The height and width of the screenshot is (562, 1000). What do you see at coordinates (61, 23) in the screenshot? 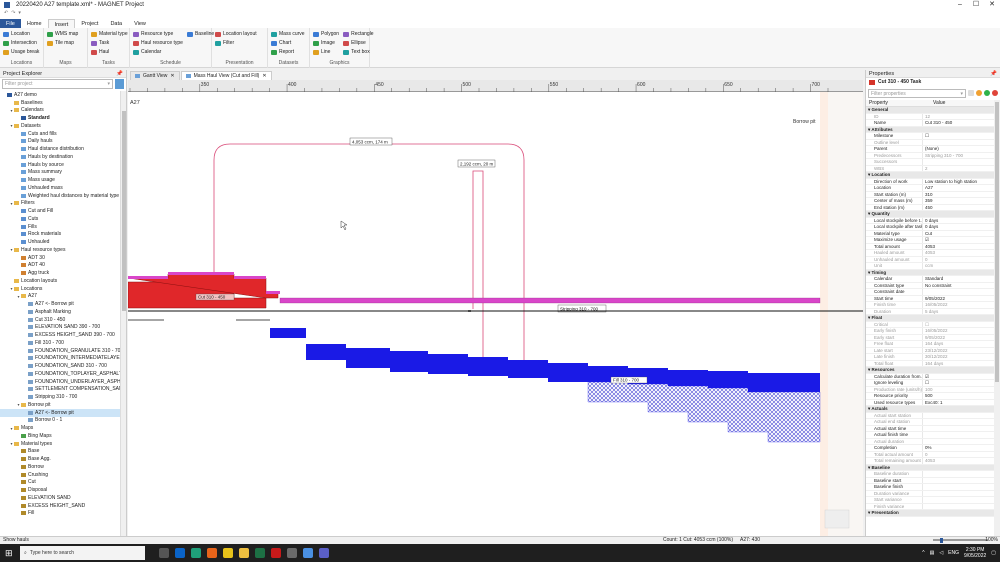
I see `menu-tab-insert: Insert` at bounding box center [61, 23].